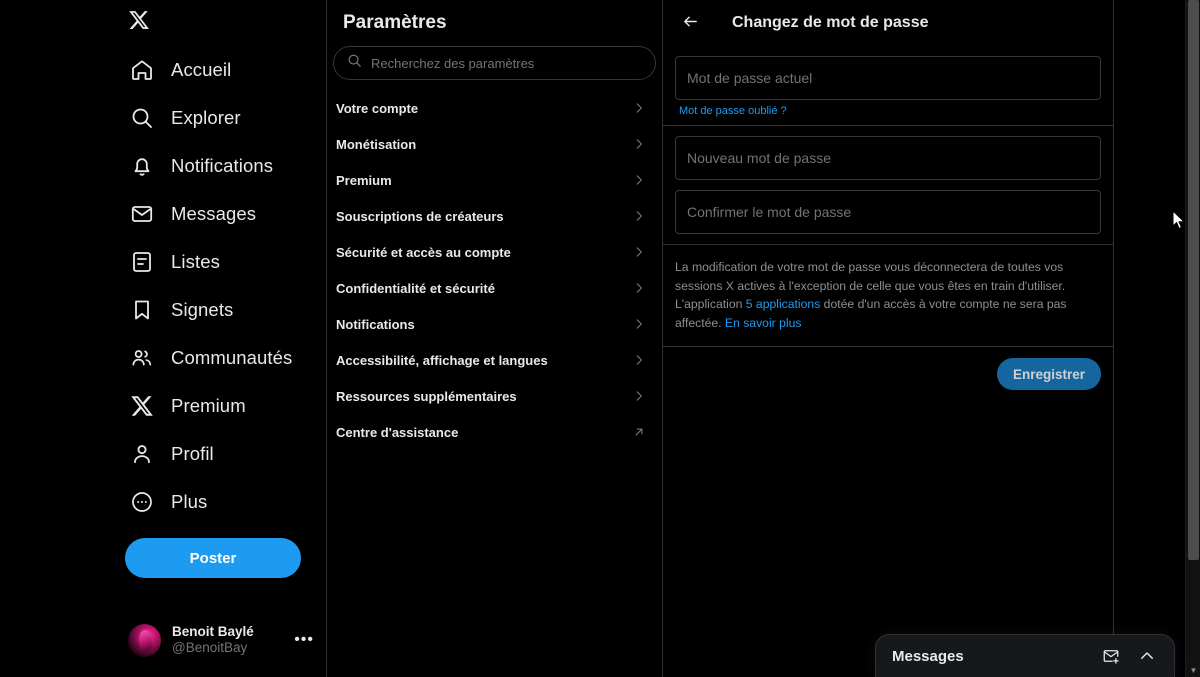 The image size is (1200, 677). I want to click on new-message-icon, so click(1111, 656).